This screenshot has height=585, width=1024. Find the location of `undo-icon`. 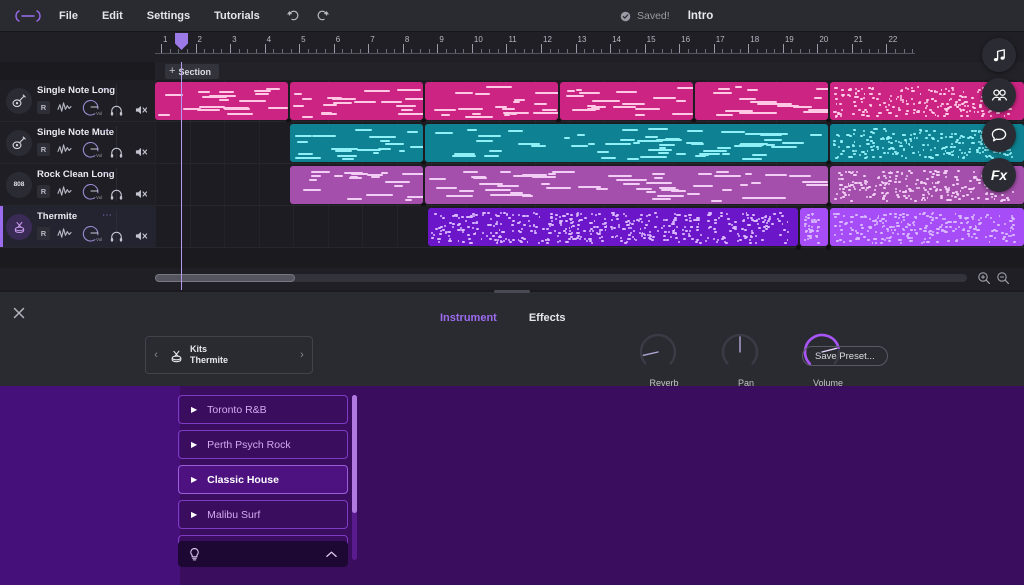

undo-icon is located at coordinates (293, 16).